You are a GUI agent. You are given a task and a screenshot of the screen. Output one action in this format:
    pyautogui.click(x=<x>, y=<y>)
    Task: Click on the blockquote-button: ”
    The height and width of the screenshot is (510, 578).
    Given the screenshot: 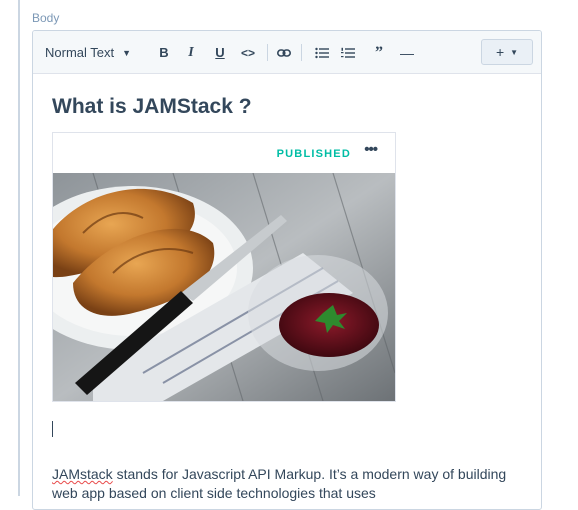 What is the action you would take?
    pyautogui.click(x=379, y=52)
    